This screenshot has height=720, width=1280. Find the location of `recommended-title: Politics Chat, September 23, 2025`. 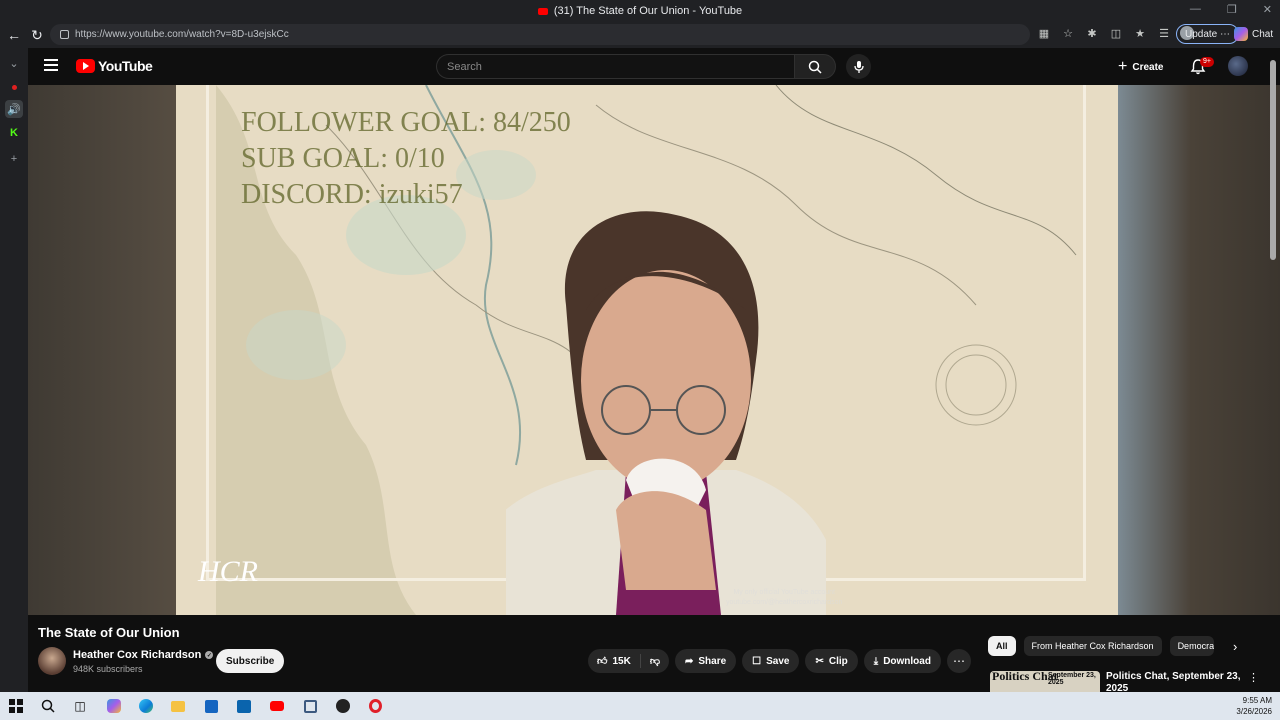

recommended-title: Politics Chat, September 23, 2025 is located at coordinates (1176, 681).